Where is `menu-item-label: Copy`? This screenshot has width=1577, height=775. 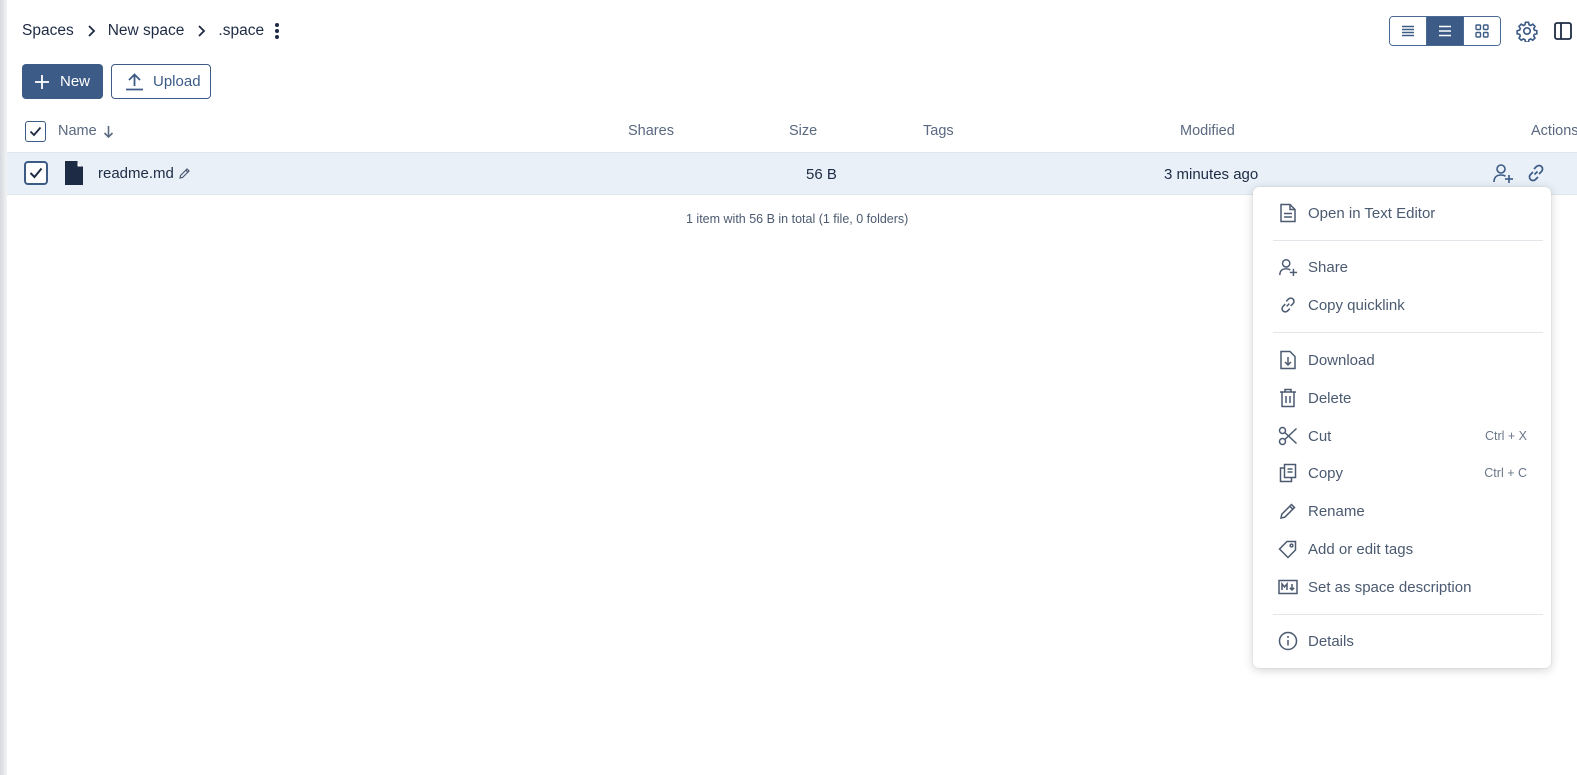 menu-item-label: Copy is located at coordinates (1326, 473).